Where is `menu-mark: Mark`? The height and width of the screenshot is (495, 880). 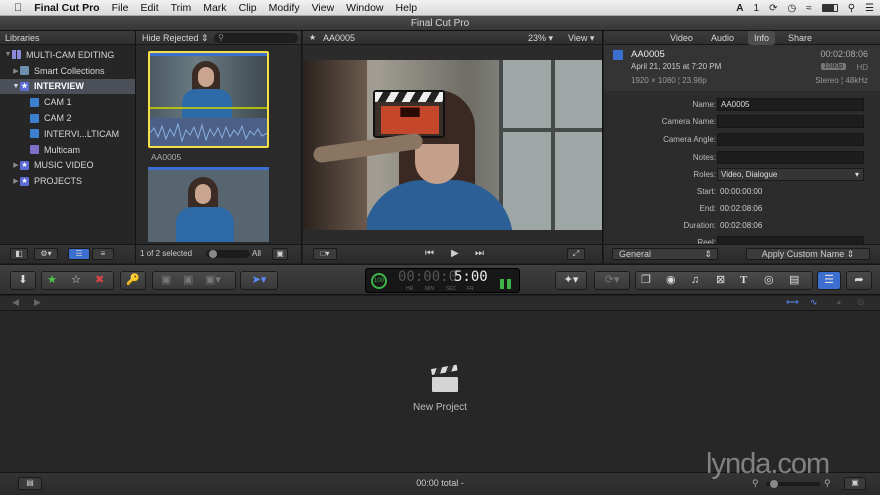 menu-mark: Mark is located at coordinates (214, 8).